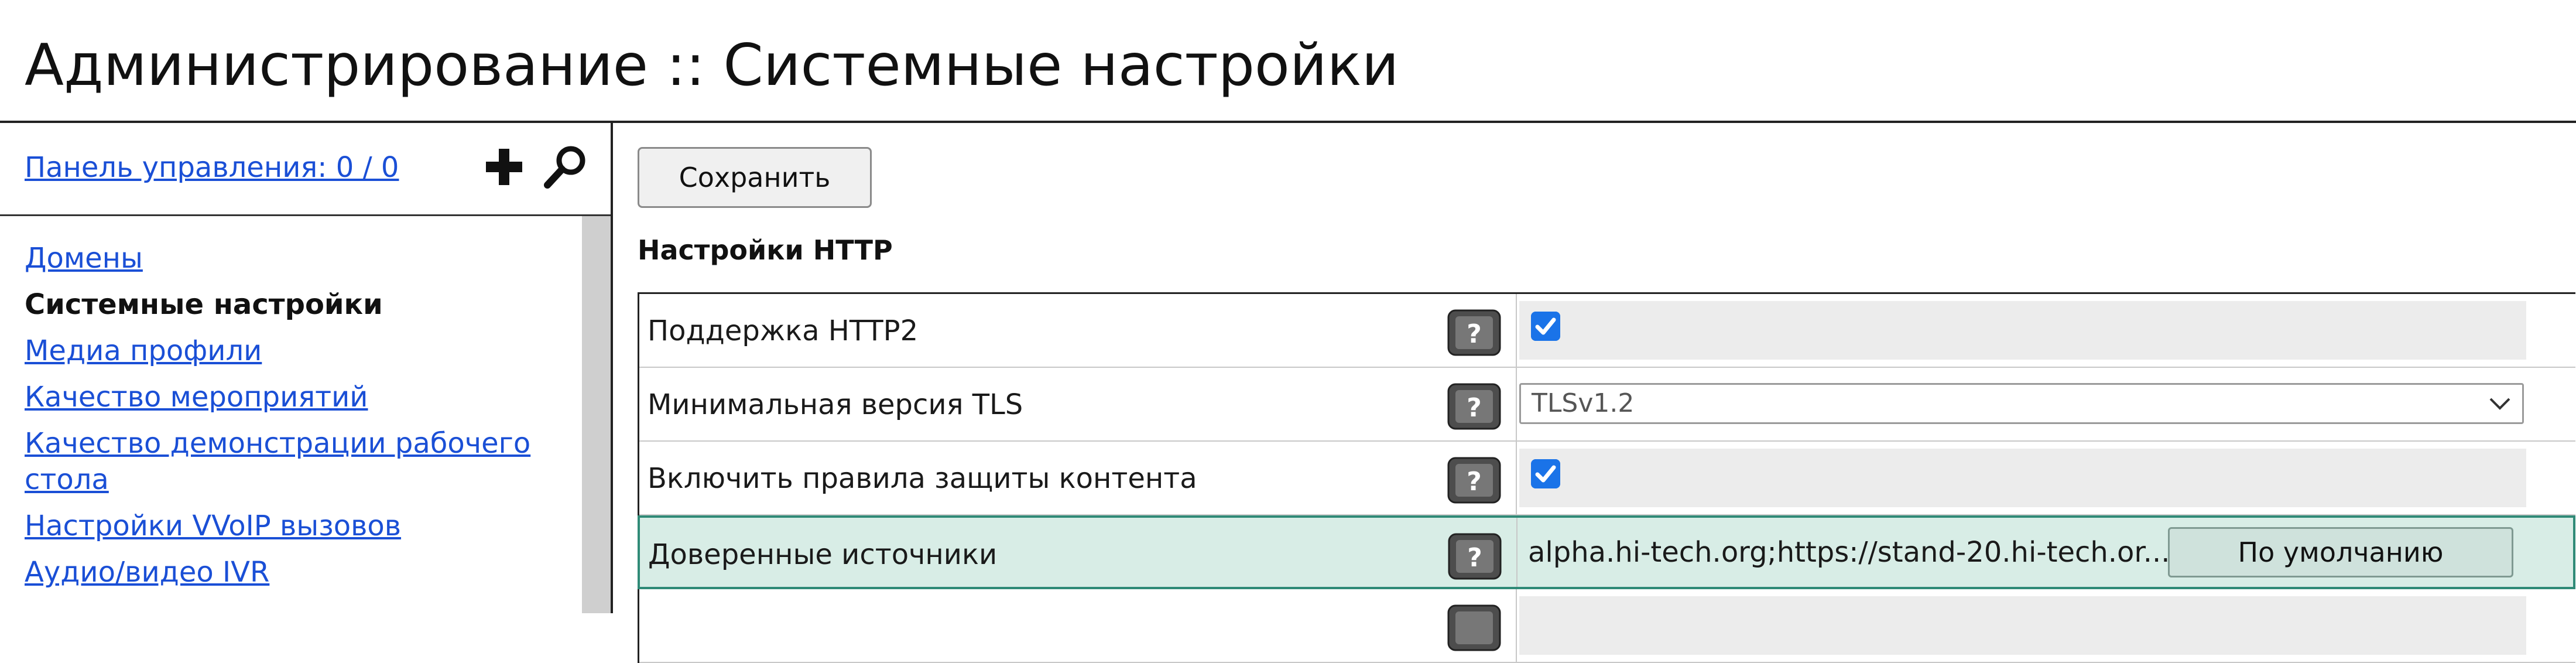  I want to click on tls-version-select: TLSv1.2, so click(2021, 404).